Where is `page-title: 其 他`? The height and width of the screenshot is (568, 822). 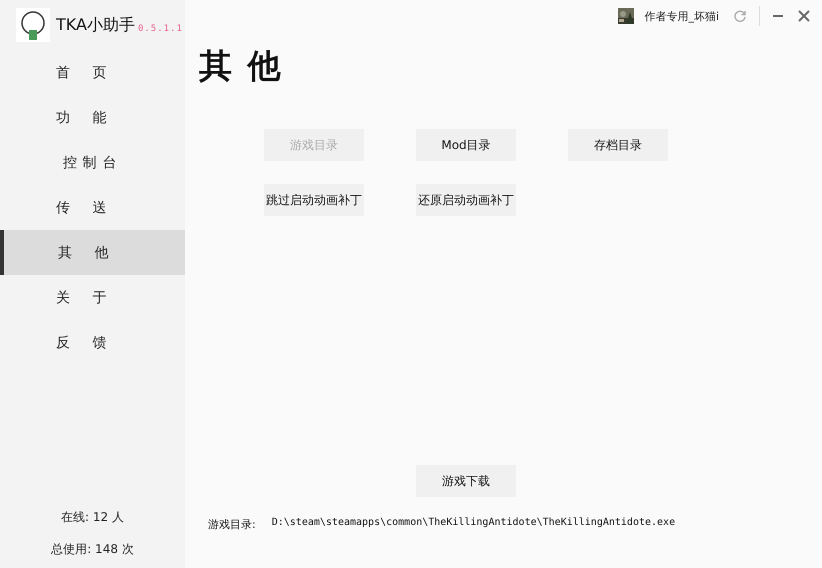 page-title: 其 他 is located at coordinates (241, 66).